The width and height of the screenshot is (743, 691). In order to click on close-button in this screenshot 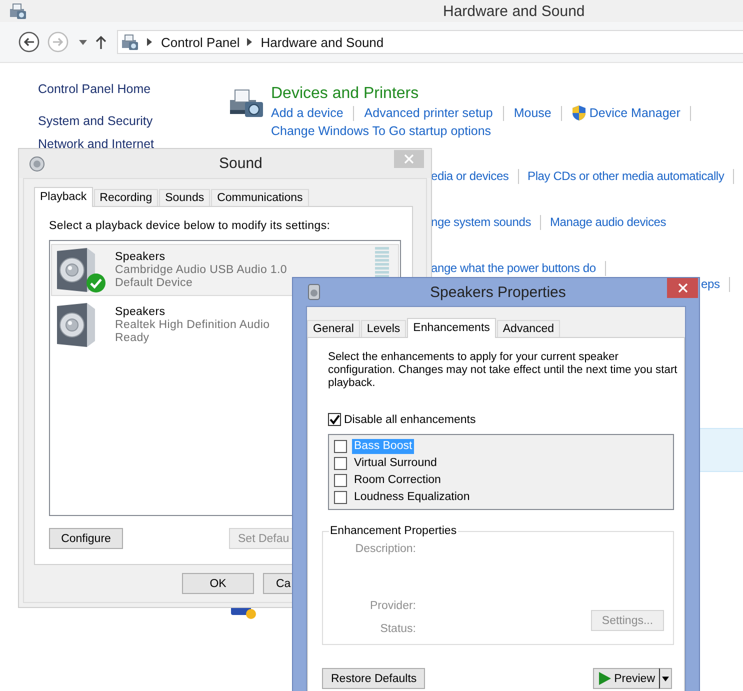, I will do `click(682, 288)`.